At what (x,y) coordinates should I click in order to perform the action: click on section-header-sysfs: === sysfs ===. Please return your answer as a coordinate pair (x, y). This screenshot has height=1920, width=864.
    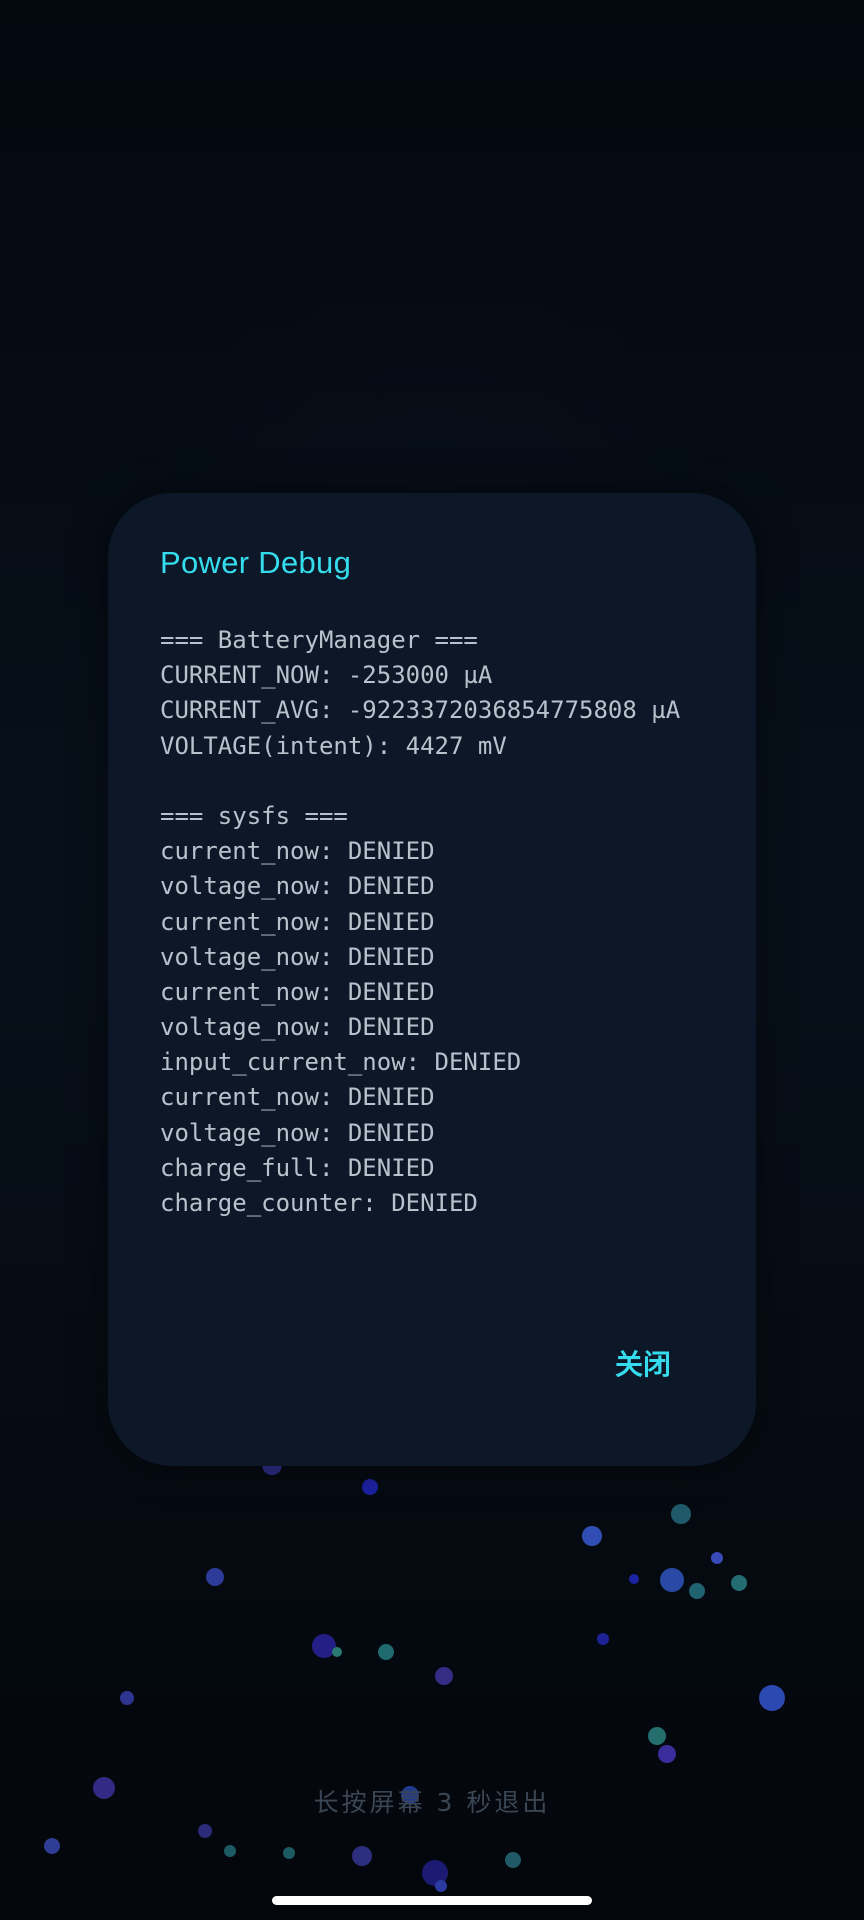
    Looking at the image, I should click on (254, 815).